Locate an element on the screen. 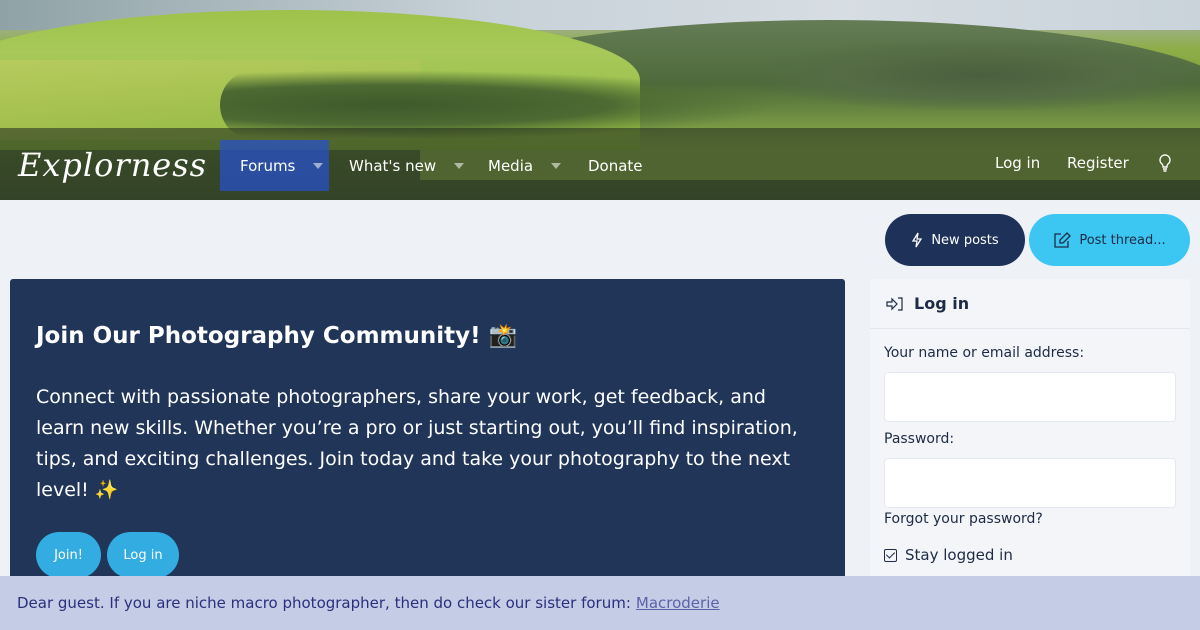 This screenshot has height=630, width=1200. nav-donate-label: Donate is located at coordinates (615, 165).